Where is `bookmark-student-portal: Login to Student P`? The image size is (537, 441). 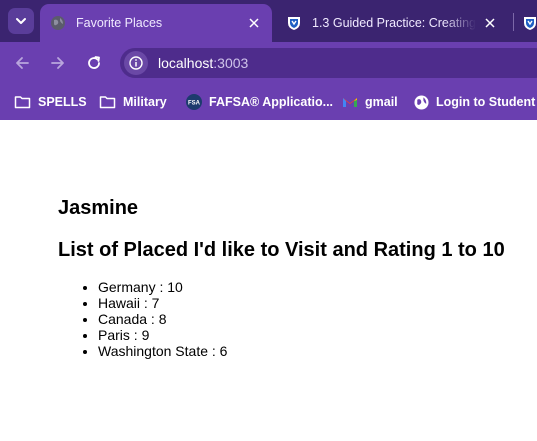
bookmark-student-portal: Login to Student P is located at coordinates (475, 102).